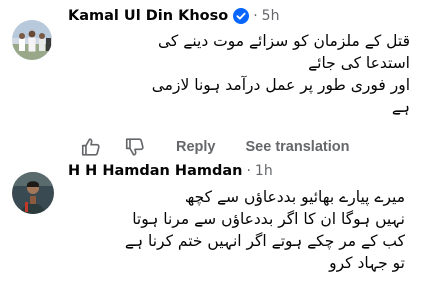 This screenshot has height=292, width=428. What do you see at coordinates (135, 147) in the screenshot?
I see `thumbs-down-icon` at bounding box center [135, 147].